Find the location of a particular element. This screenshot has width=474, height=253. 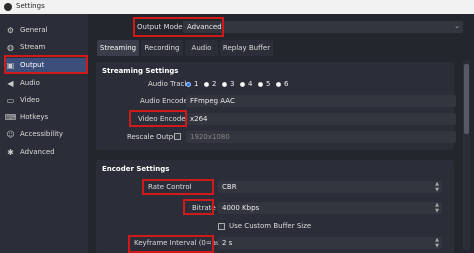

sidebar-item-accessibility: ☺ Accessibility is located at coordinates (46, 134).